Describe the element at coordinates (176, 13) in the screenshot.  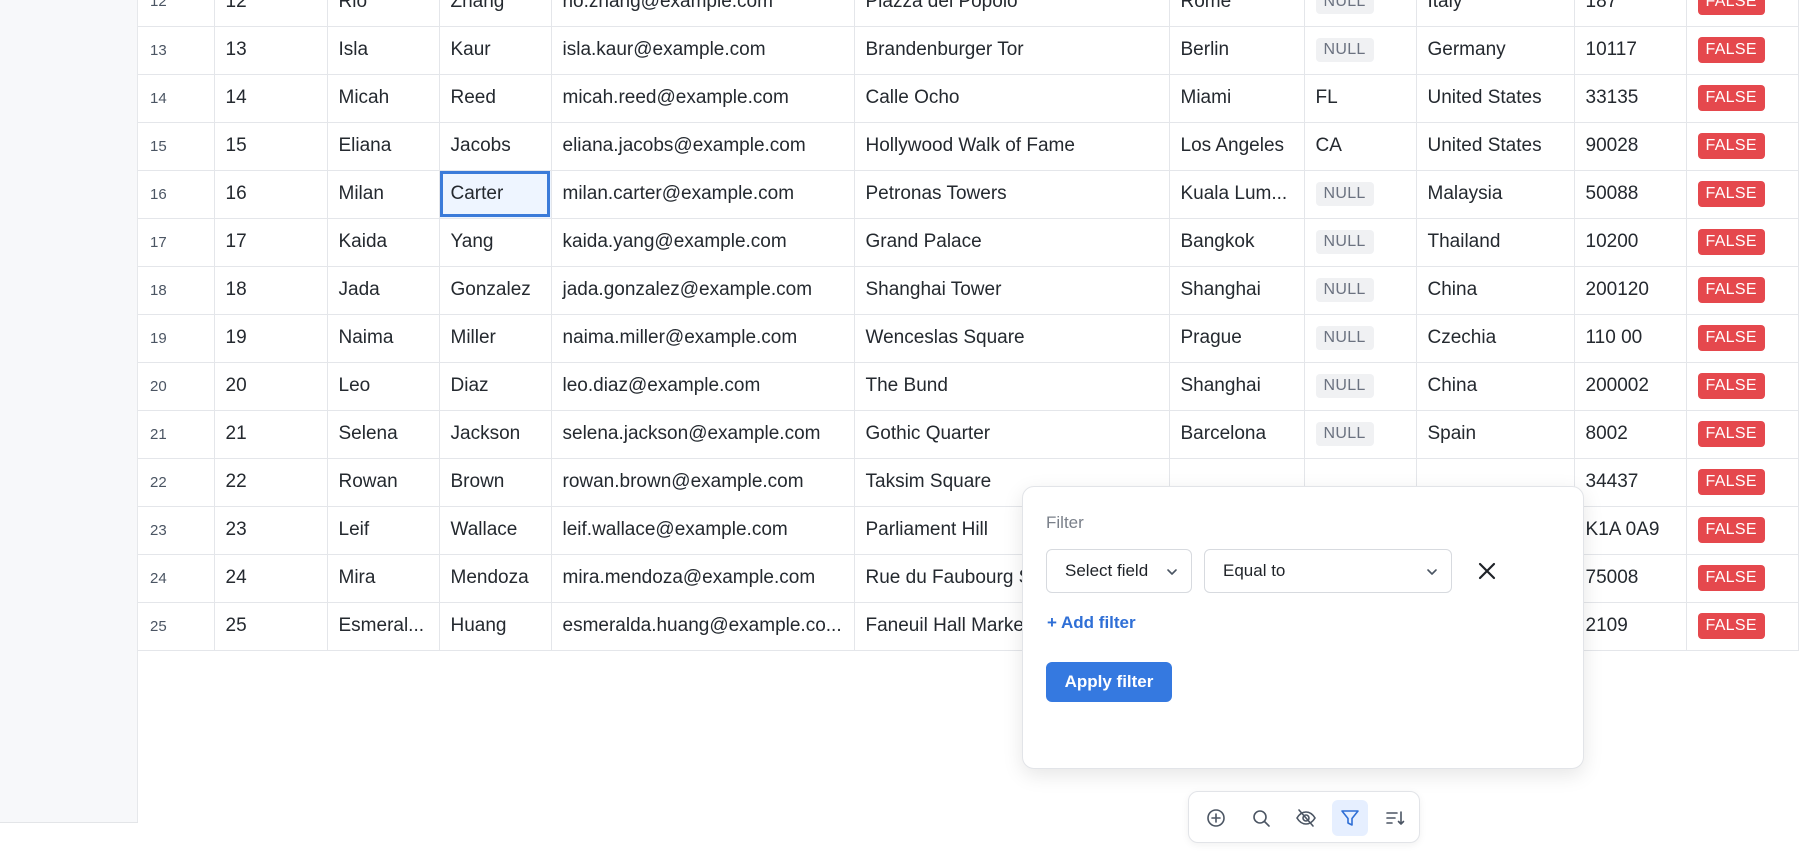
I see `row-number-cell: 12` at that location.